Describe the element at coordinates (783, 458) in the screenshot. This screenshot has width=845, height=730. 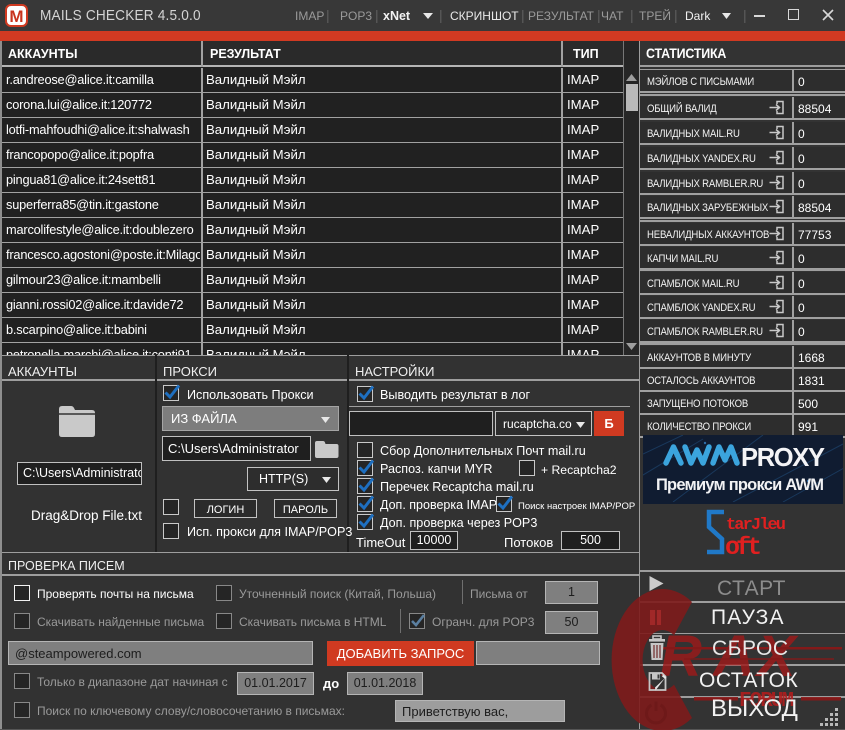
I see `svg-text: PROXY` at that location.